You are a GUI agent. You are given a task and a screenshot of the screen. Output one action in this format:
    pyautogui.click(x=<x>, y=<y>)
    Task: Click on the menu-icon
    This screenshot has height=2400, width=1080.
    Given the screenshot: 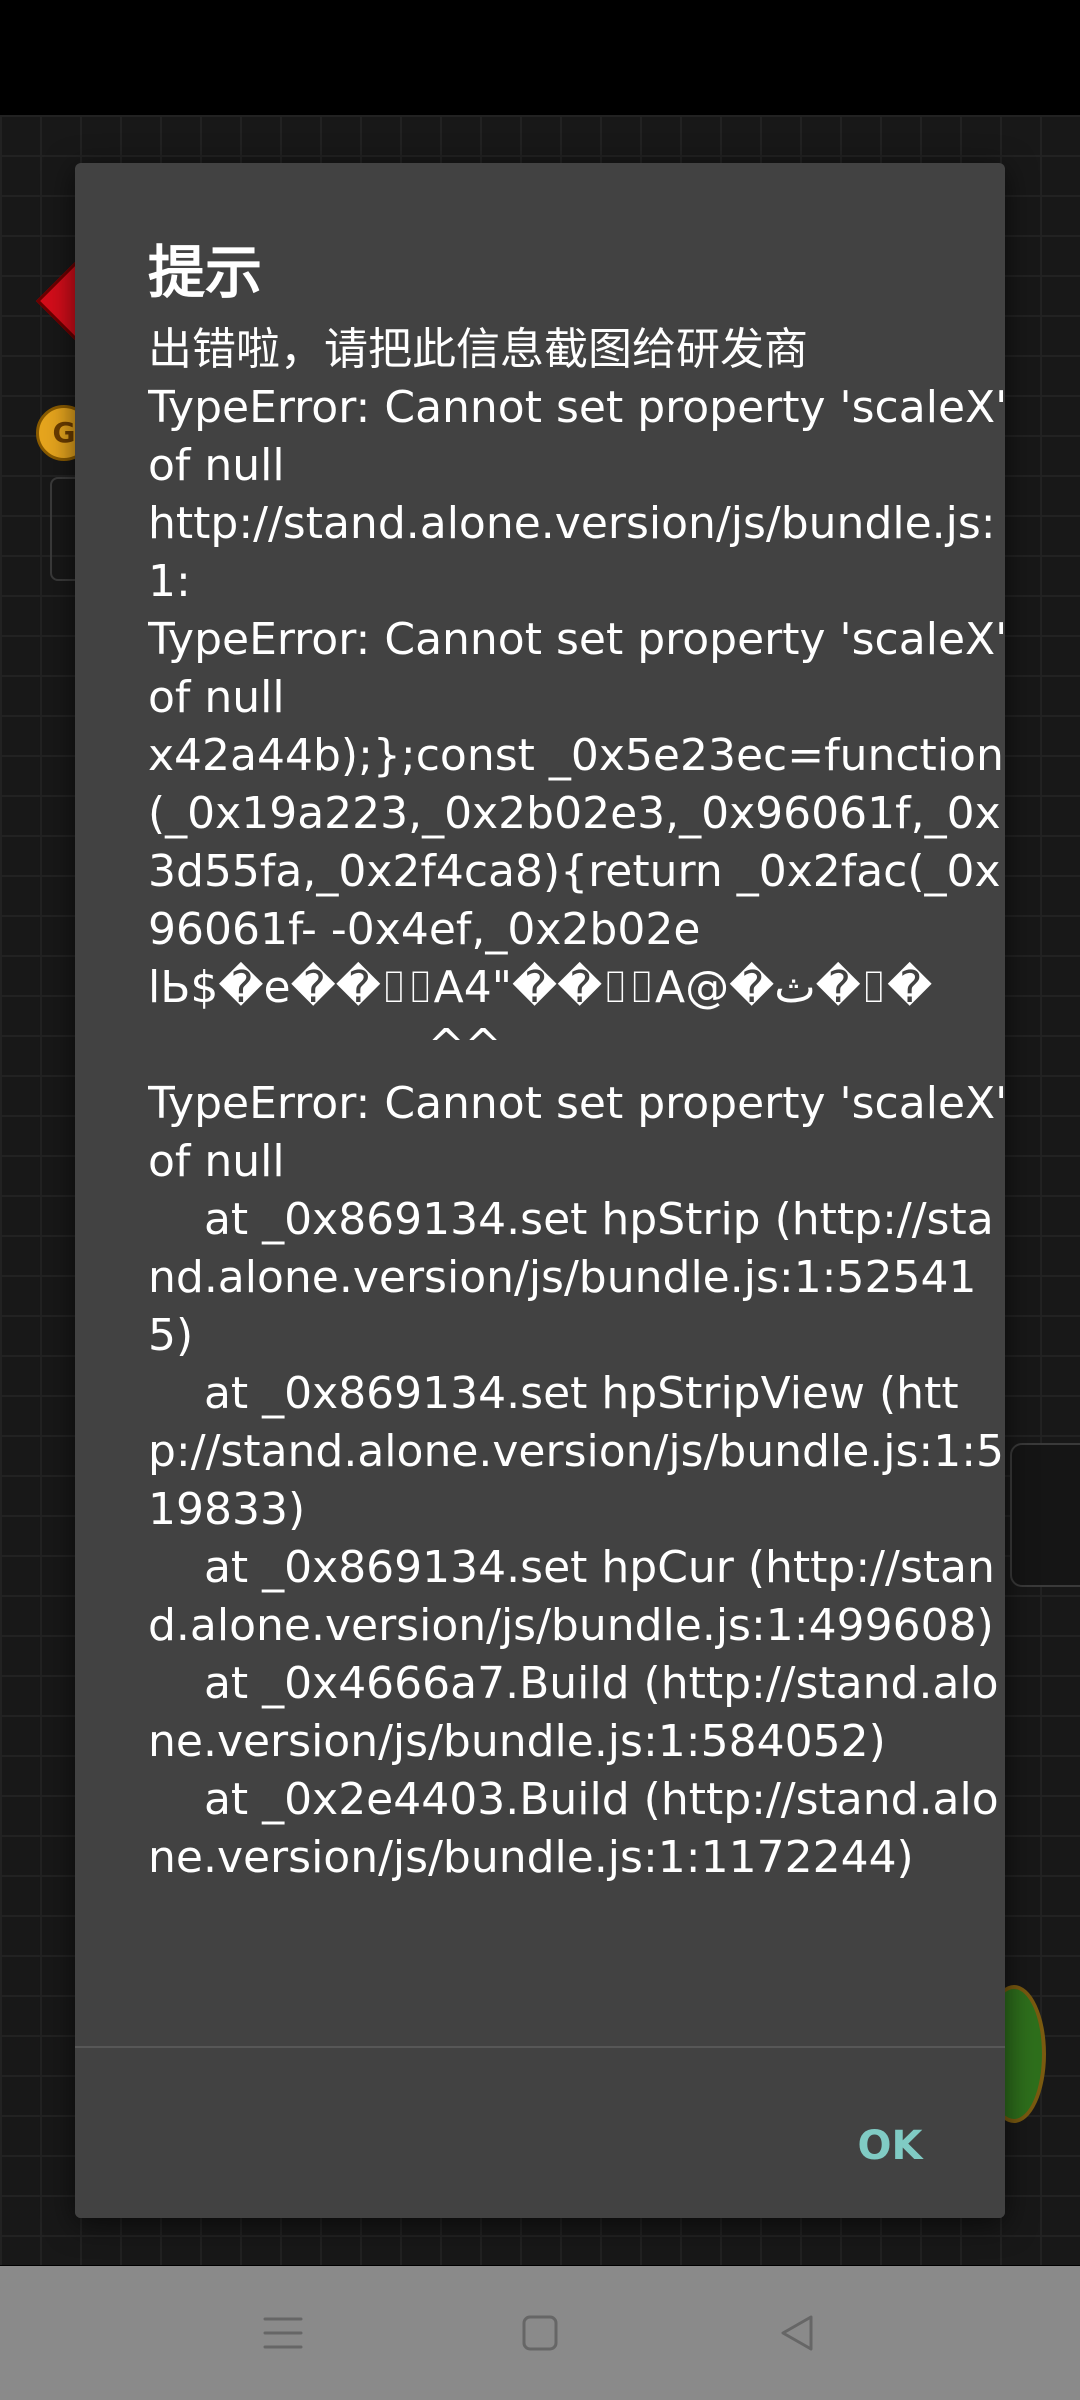 What is the action you would take?
    pyautogui.click(x=283, y=2333)
    